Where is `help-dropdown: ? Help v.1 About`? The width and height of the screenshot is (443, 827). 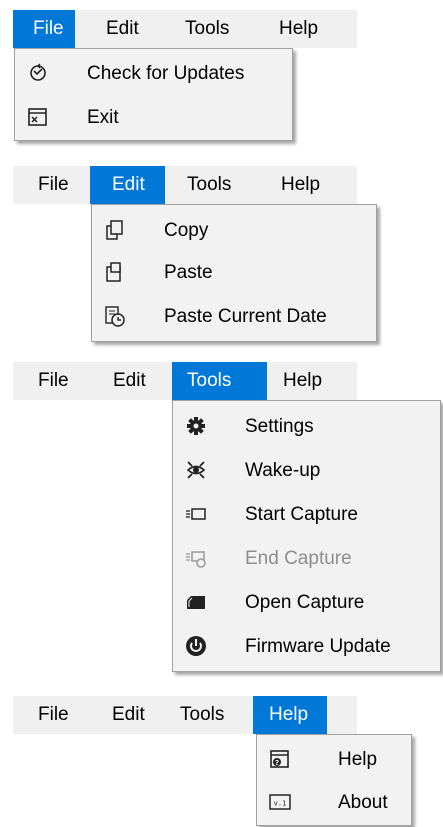 help-dropdown: ? Help v.1 About is located at coordinates (334, 780).